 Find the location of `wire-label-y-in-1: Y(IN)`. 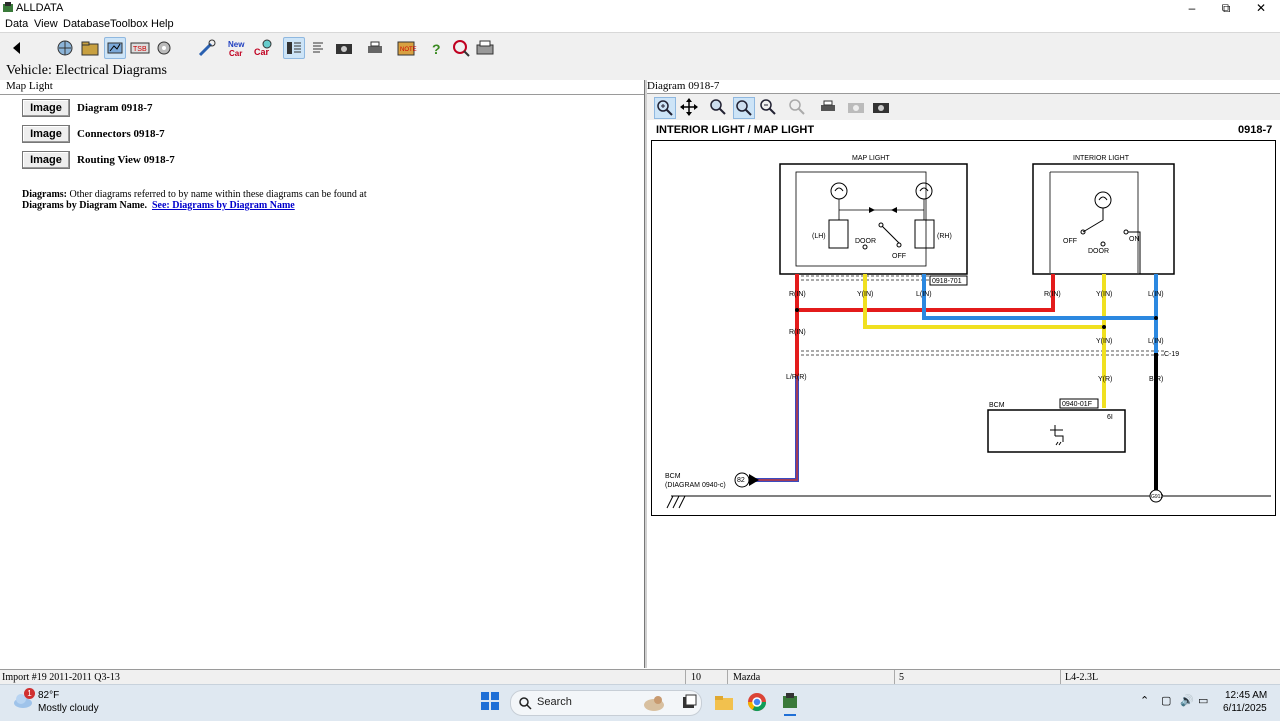

wire-label-y-in-1: Y(IN) is located at coordinates (865, 294).